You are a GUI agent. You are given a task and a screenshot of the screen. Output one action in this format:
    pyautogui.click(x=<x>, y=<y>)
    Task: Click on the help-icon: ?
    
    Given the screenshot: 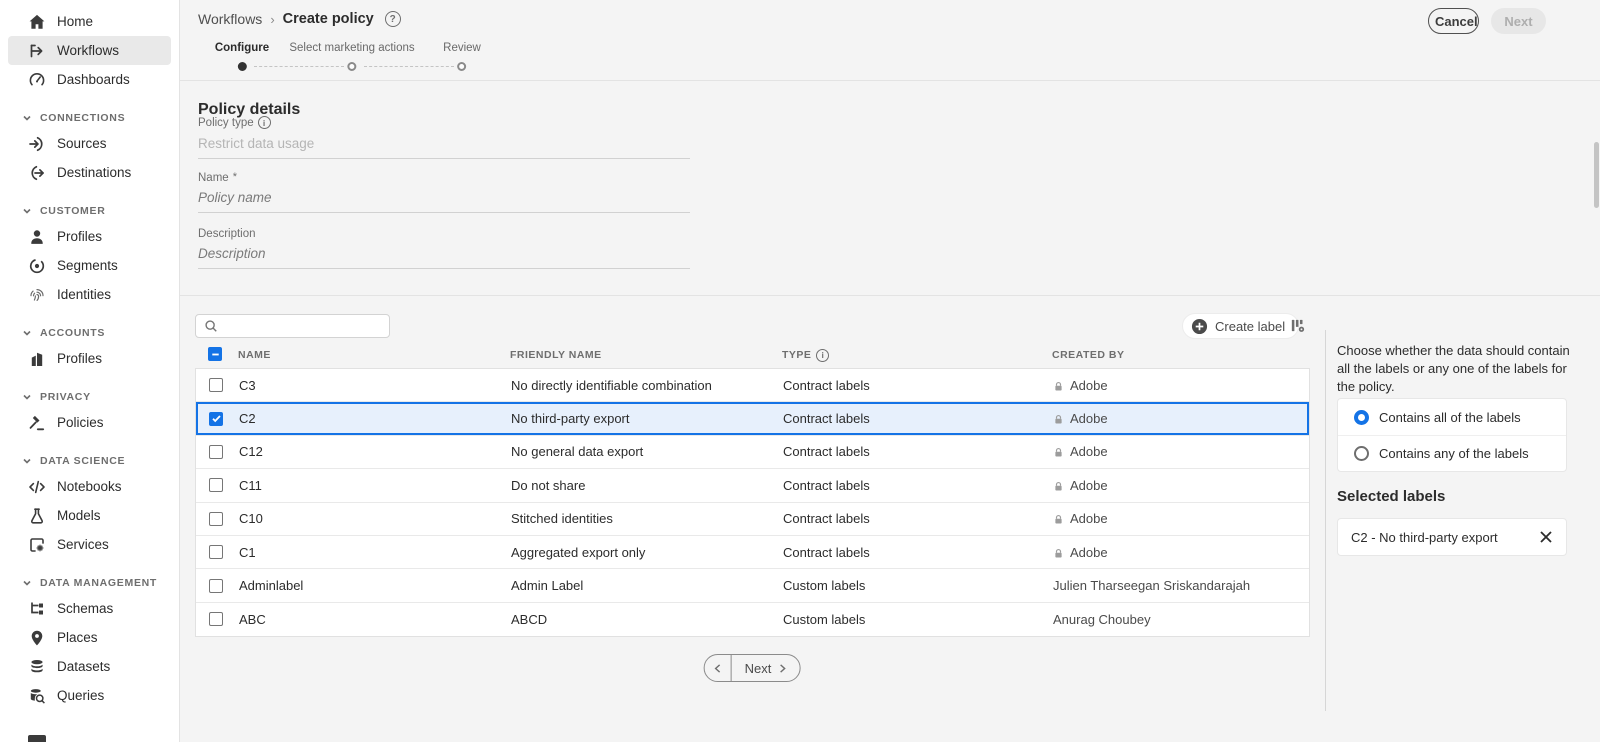 What is the action you would take?
    pyautogui.click(x=392, y=19)
    